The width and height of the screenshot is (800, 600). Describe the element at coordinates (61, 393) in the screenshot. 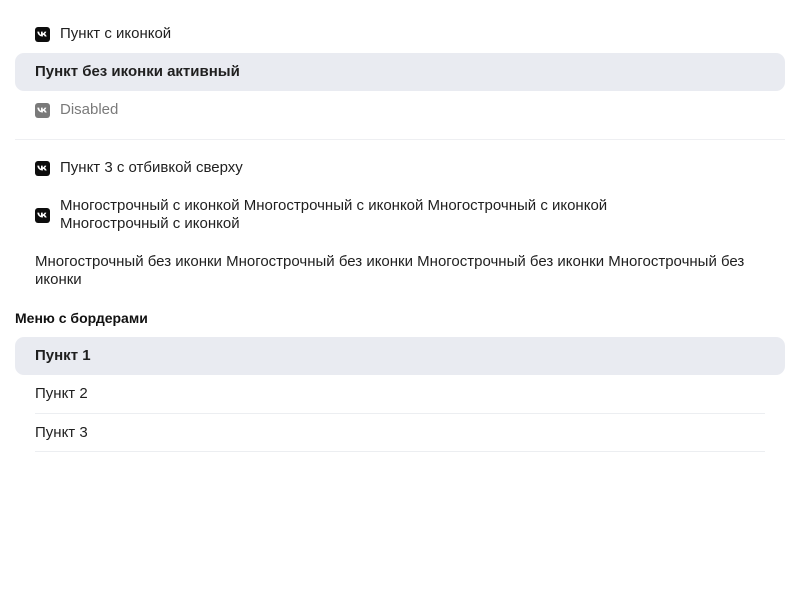

I see `menu-item-label: Пункт 2` at that location.